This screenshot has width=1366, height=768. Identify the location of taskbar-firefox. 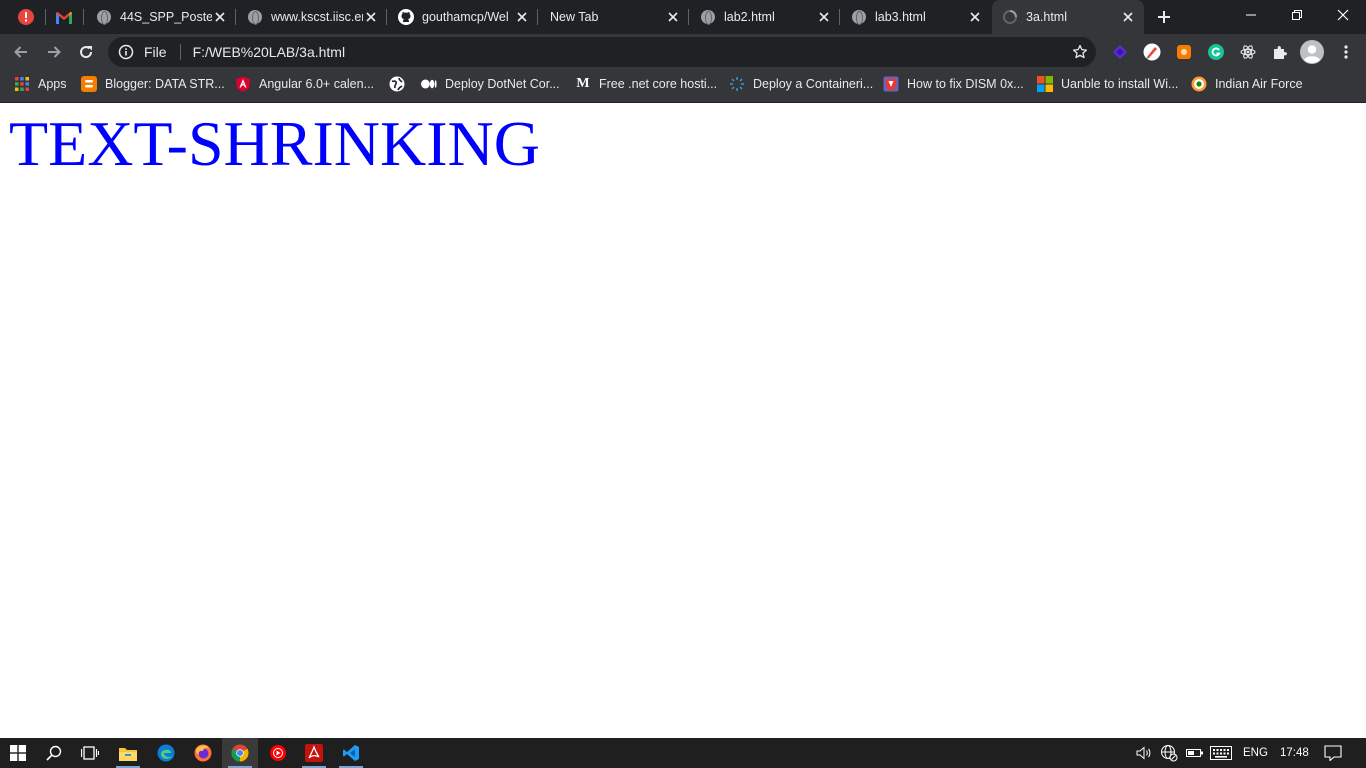
(203, 753).